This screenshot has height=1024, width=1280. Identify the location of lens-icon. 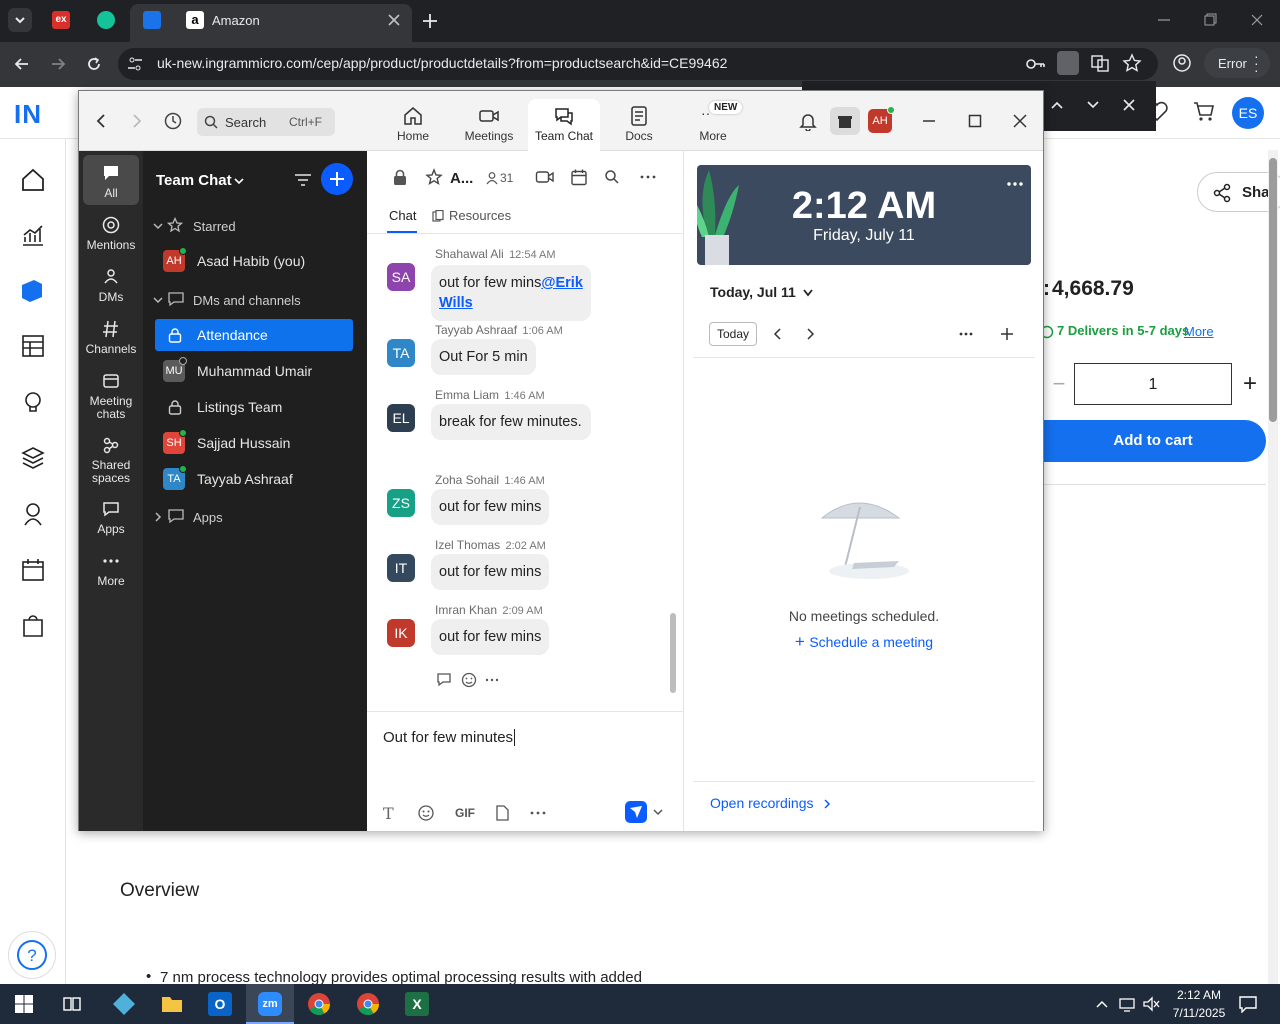
(1068, 63).